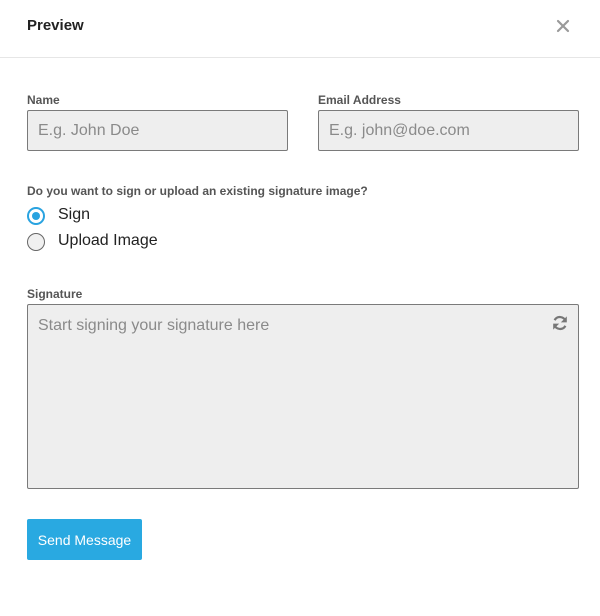  What do you see at coordinates (36, 242) in the screenshot?
I see `upload-image-radio` at bounding box center [36, 242].